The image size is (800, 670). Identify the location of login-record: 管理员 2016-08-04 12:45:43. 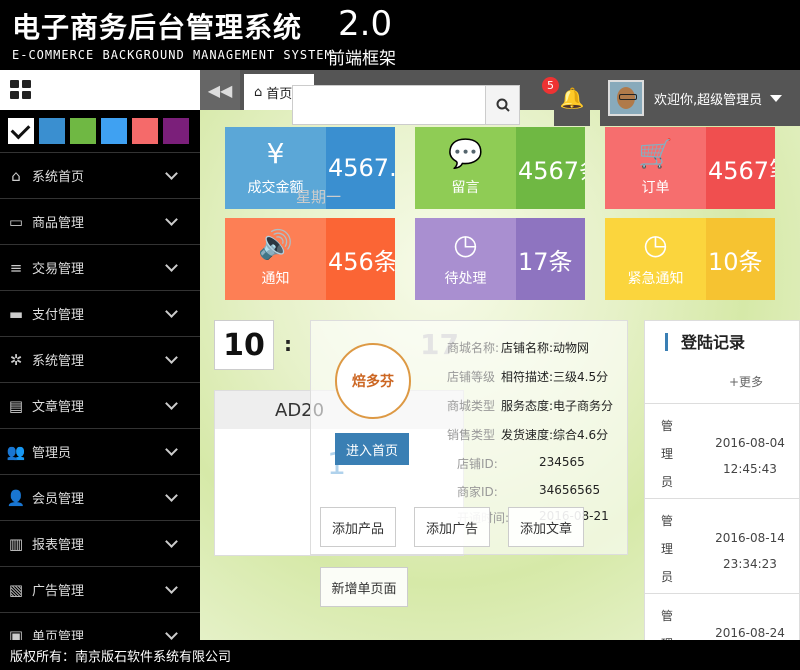
(722, 450).